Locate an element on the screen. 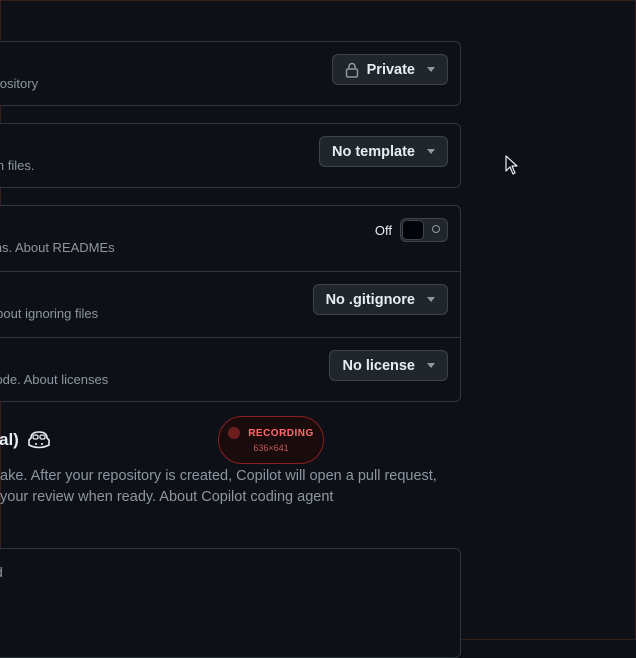 The image size is (636, 658). gitignore-select-button: No .gitignore is located at coordinates (380, 299).